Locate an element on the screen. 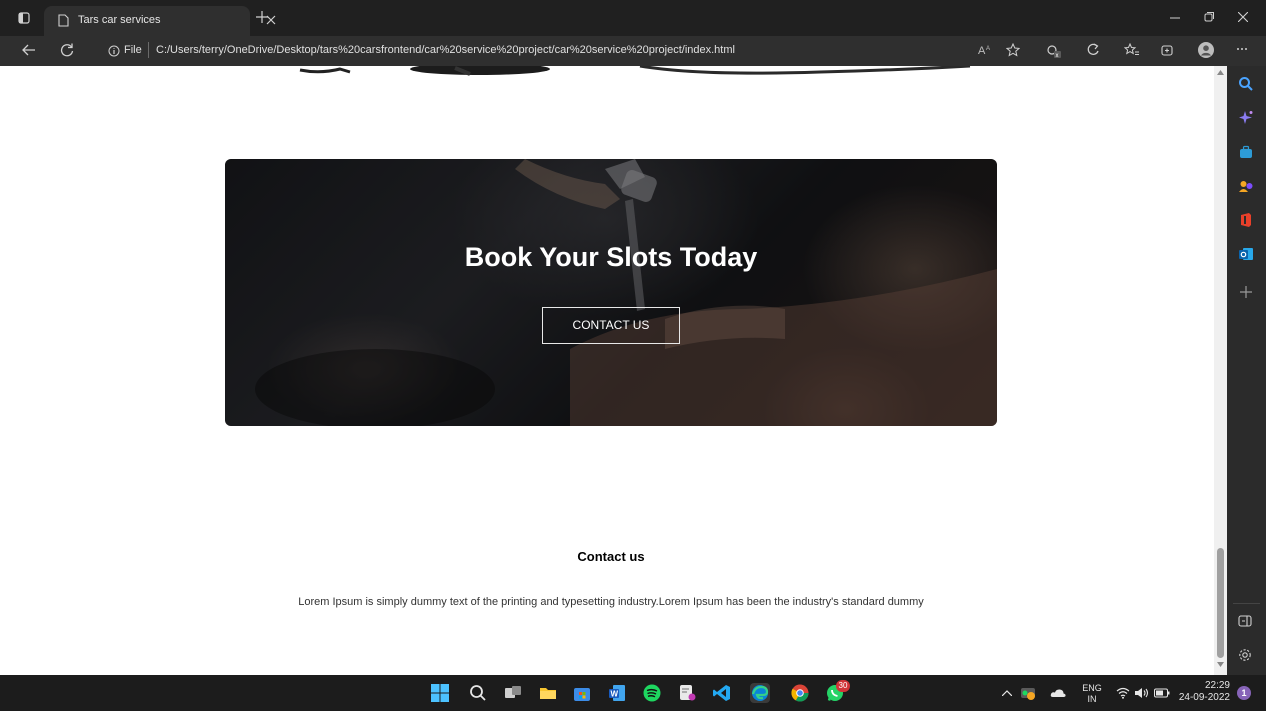  scroll-up-icon is located at coordinates (1220, 72).